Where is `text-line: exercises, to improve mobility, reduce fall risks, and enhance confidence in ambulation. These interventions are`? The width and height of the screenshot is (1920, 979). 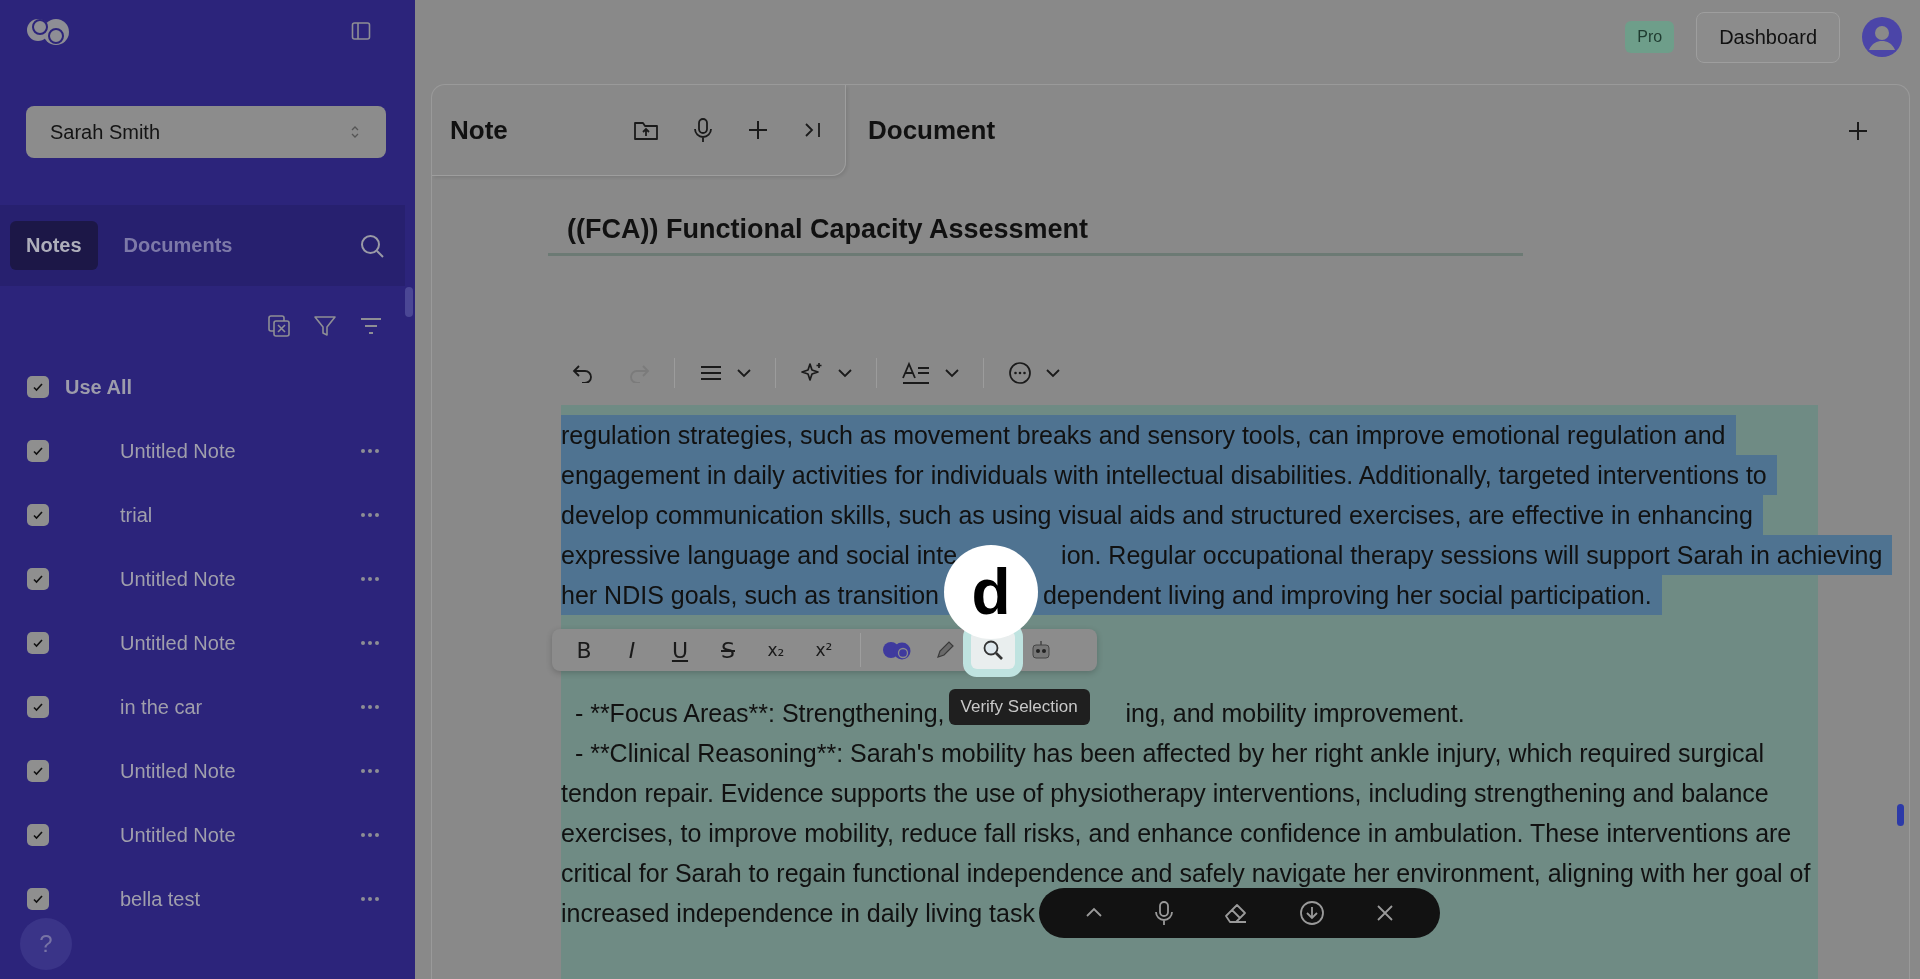
text-line: exercises, to improve mobility, reduce fall risks, and enhance confidence in ambulation. These interventions are is located at coordinates (1176, 833).